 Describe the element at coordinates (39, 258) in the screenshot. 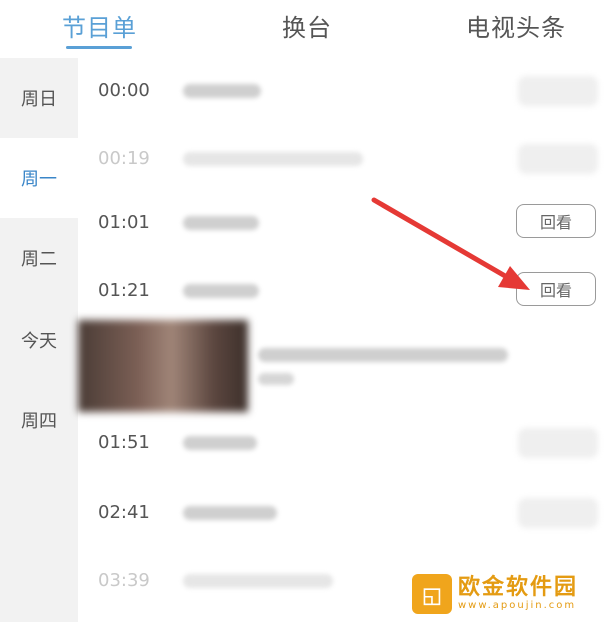

I see `day-item-tuesday: 周二` at that location.